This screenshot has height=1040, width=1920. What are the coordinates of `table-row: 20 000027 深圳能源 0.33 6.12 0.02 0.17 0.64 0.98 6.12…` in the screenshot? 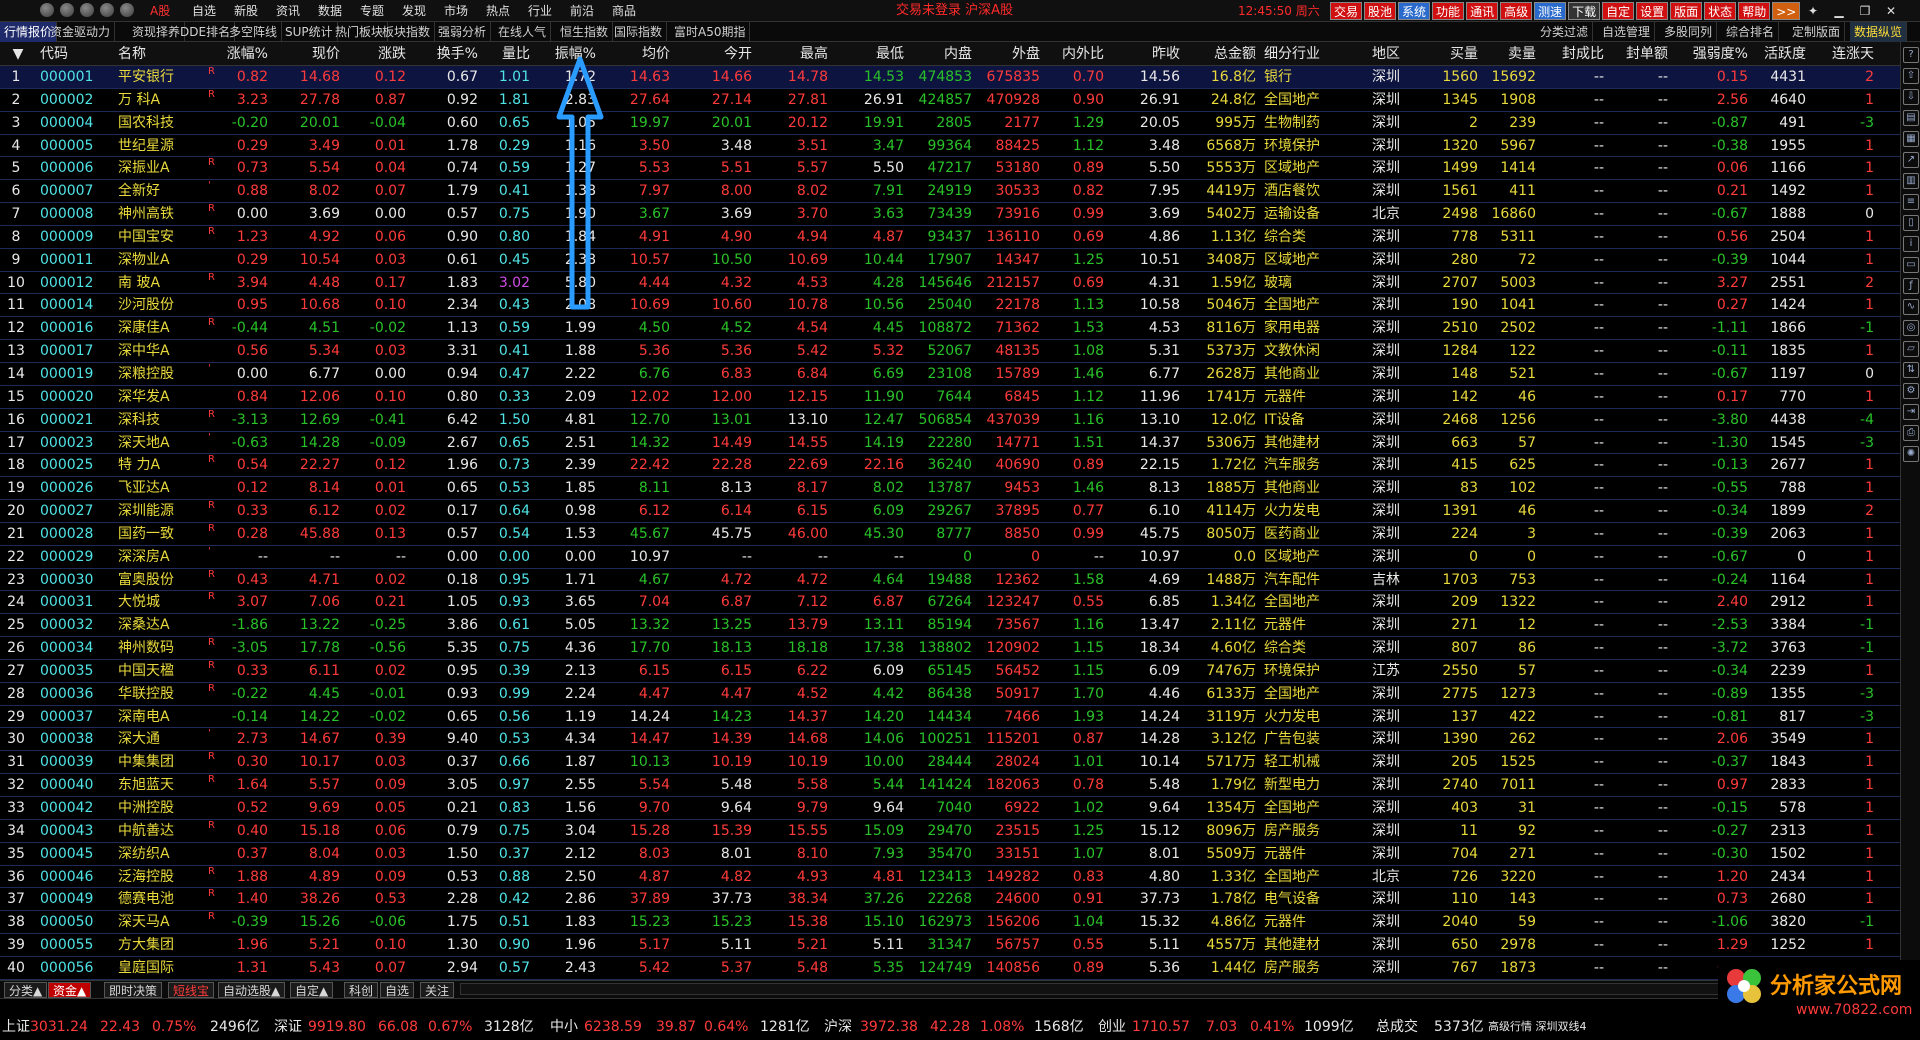 It's located at (950, 511).